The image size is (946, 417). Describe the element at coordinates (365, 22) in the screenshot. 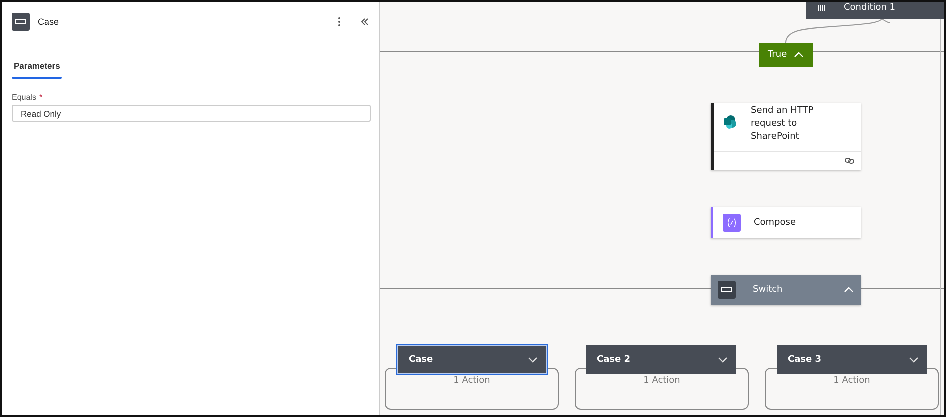

I see `collapse-icon` at that location.